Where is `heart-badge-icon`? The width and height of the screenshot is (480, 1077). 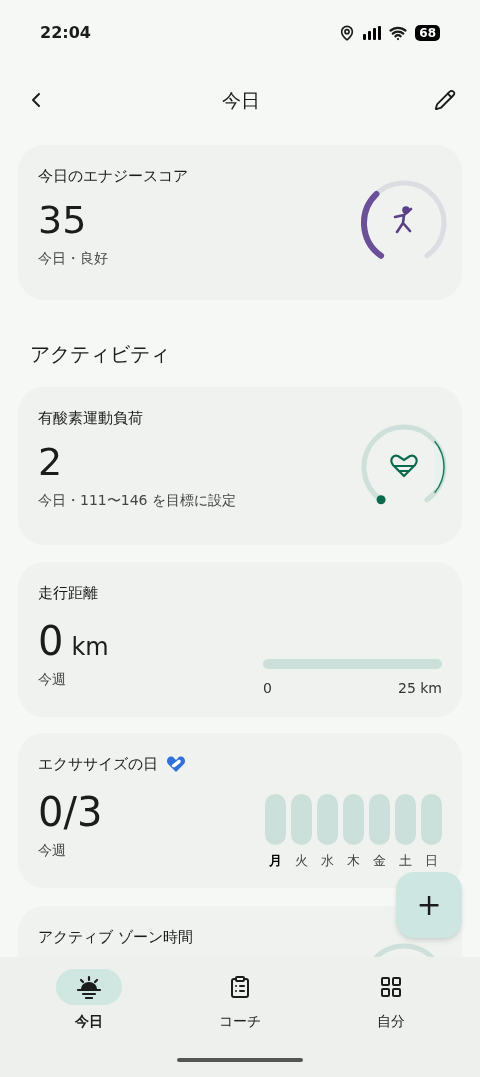 heart-badge-icon is located at coordinates (176, 764).